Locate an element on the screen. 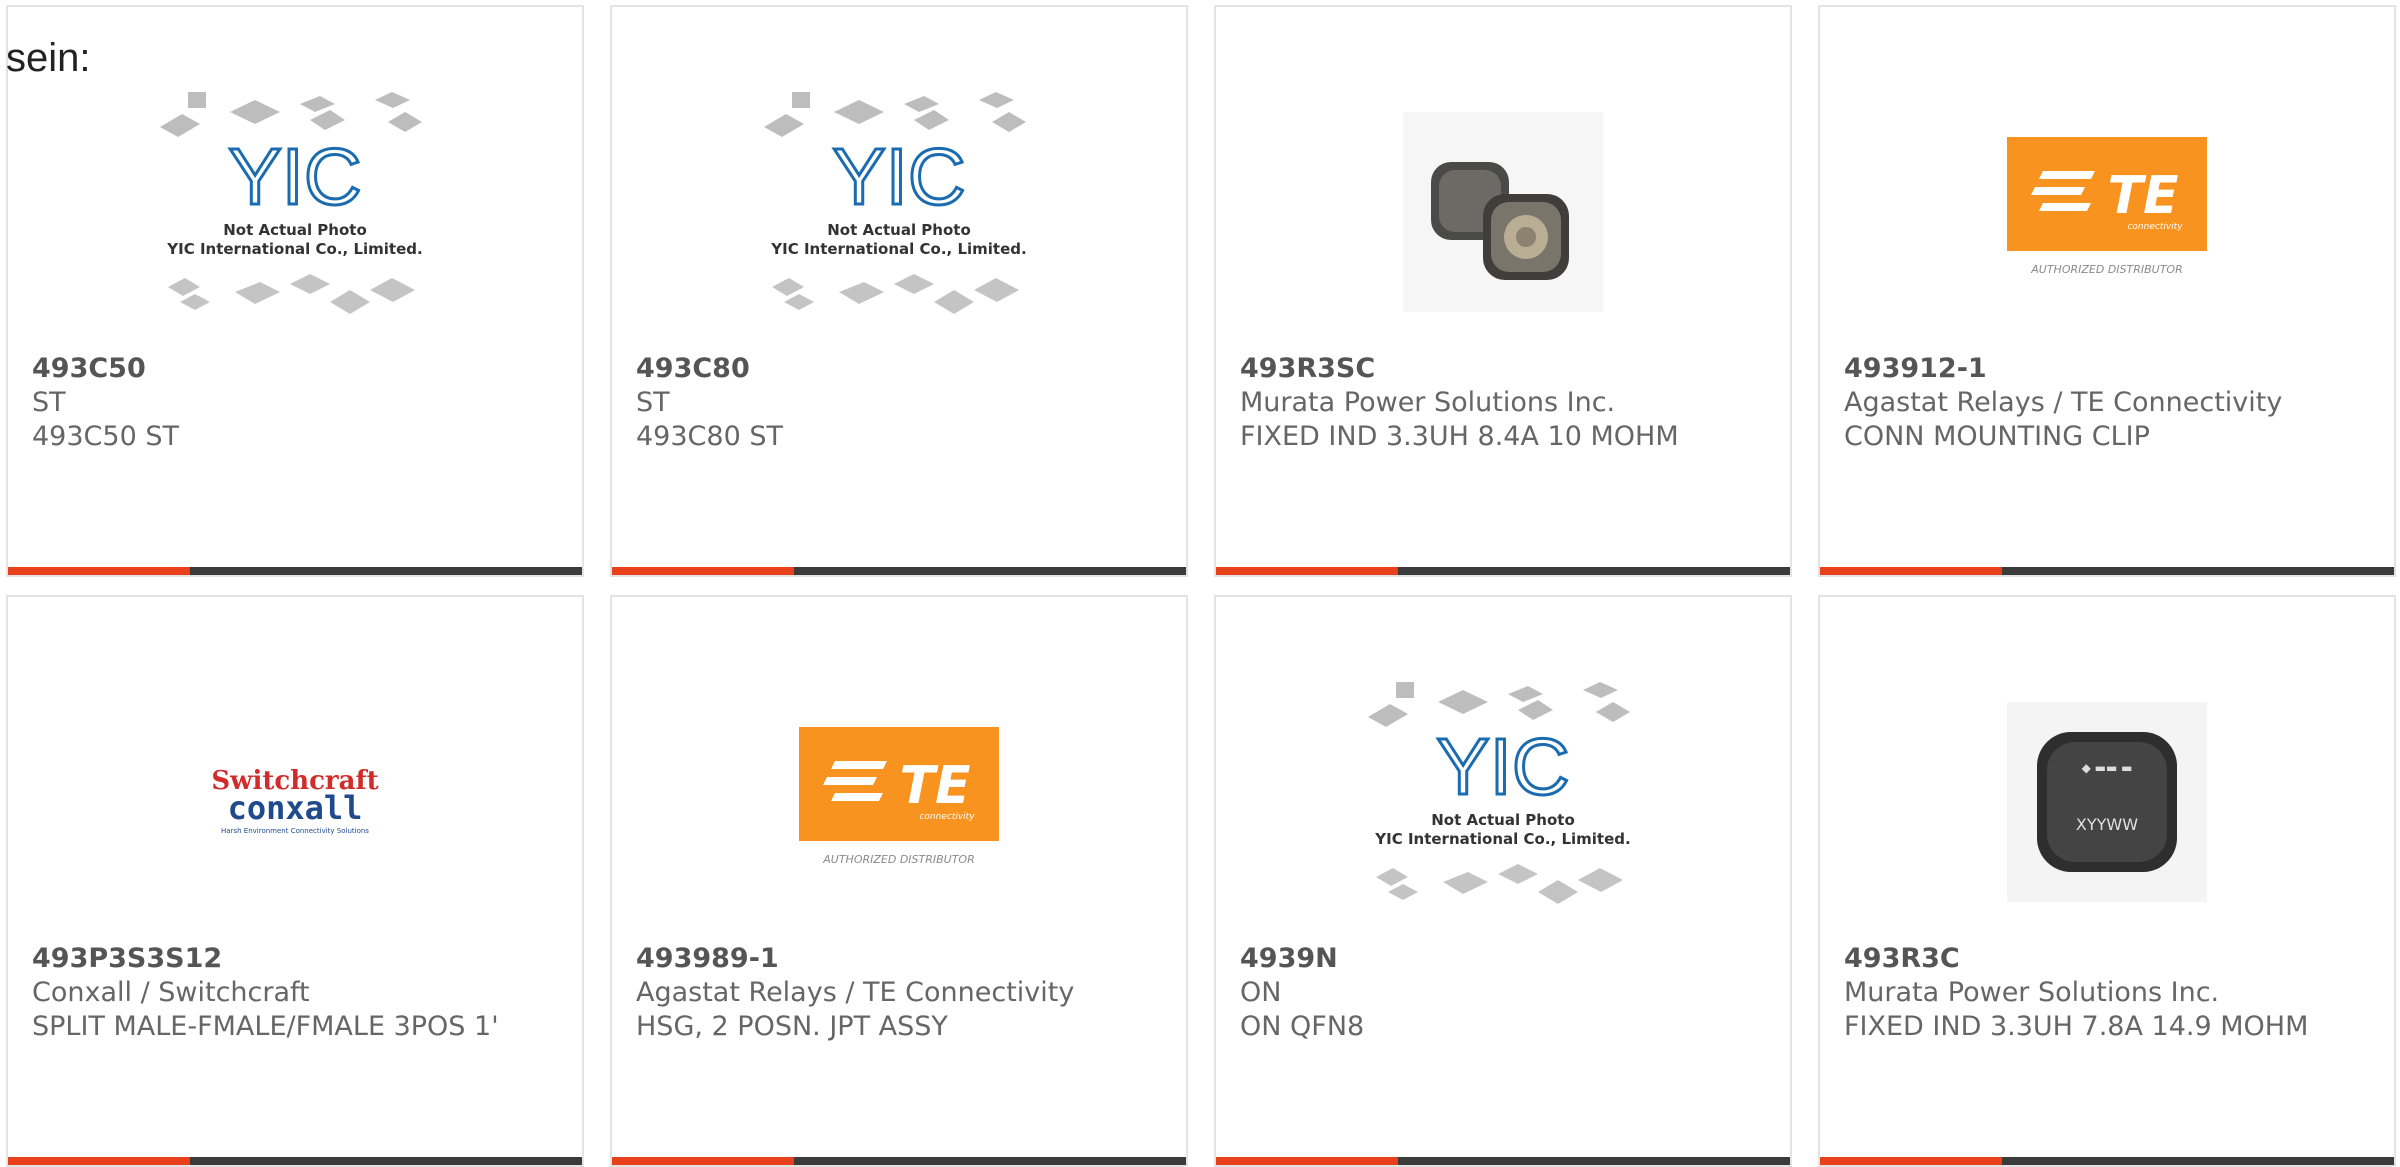 The image size is (2400, 1167). conxall-wordmark: conxall is located at coordinates (295, 808).